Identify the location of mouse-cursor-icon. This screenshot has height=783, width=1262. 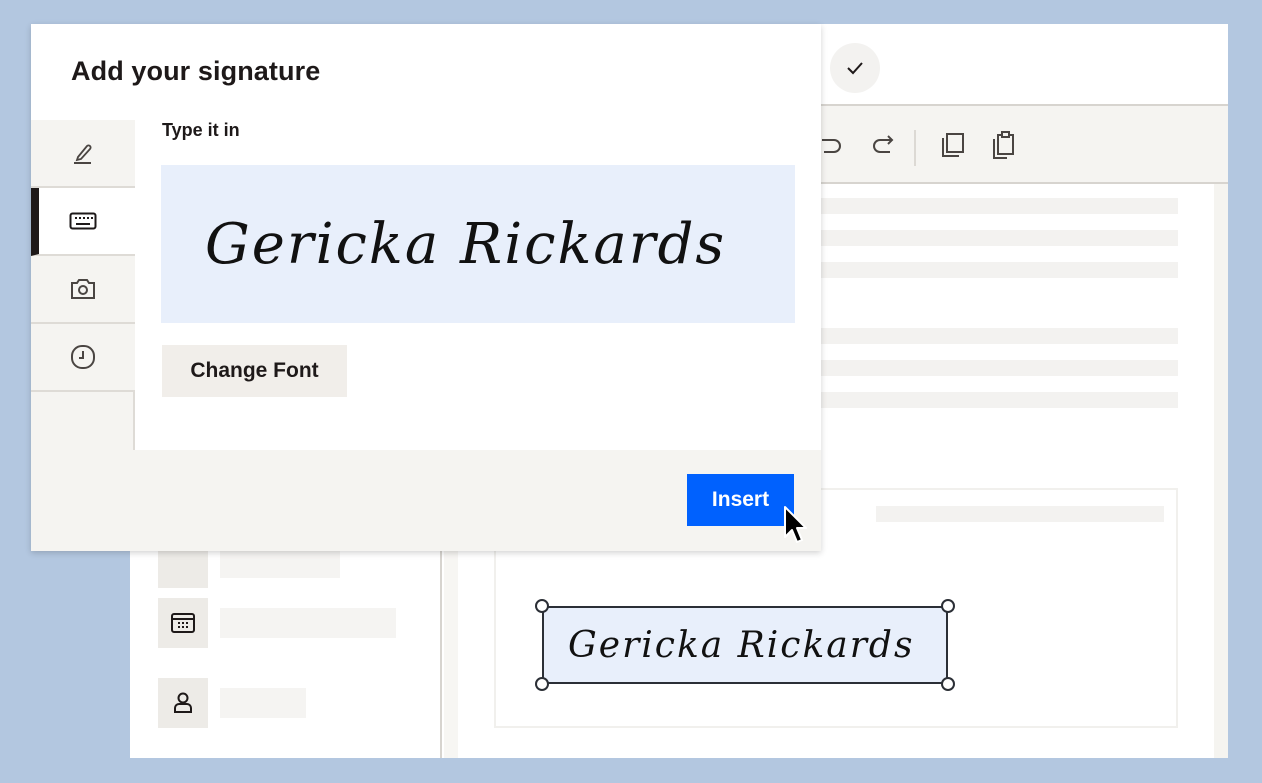
(795, 524).